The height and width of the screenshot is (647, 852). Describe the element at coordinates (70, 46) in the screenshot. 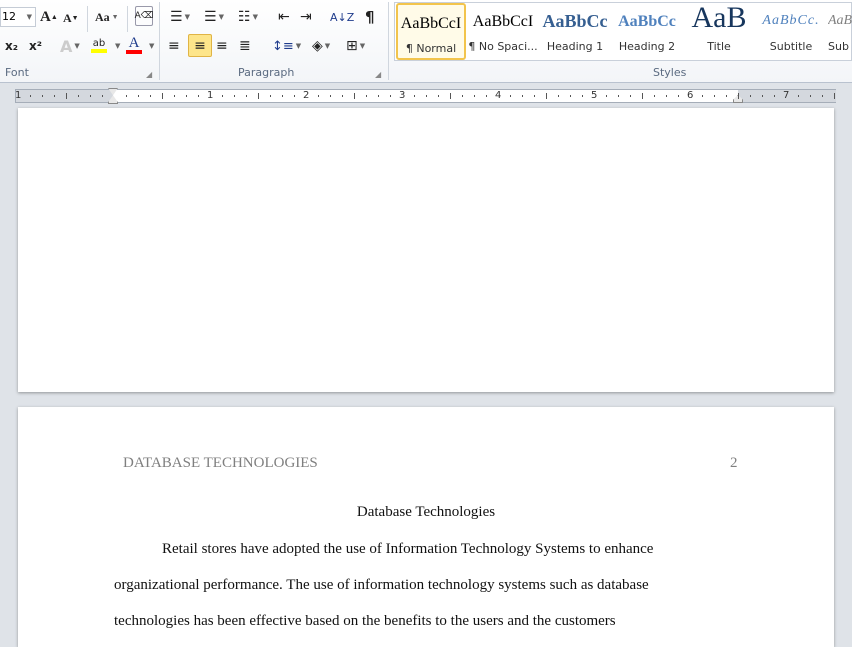

I see `text-effects-button: A ▼` at that location.